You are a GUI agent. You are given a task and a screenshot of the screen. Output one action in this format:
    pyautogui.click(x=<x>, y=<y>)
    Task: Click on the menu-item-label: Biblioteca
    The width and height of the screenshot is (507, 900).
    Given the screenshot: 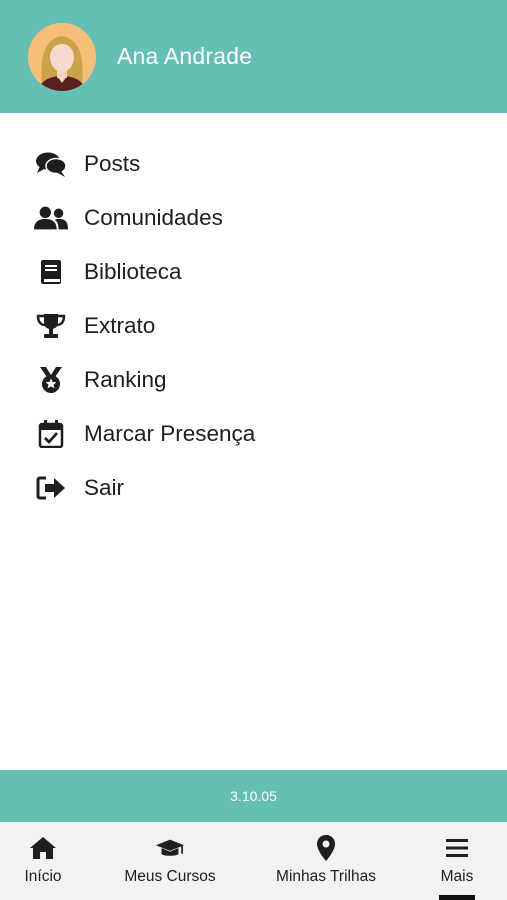 What is the action you would take?
    pyautogui.click(x=133, y=271)
    